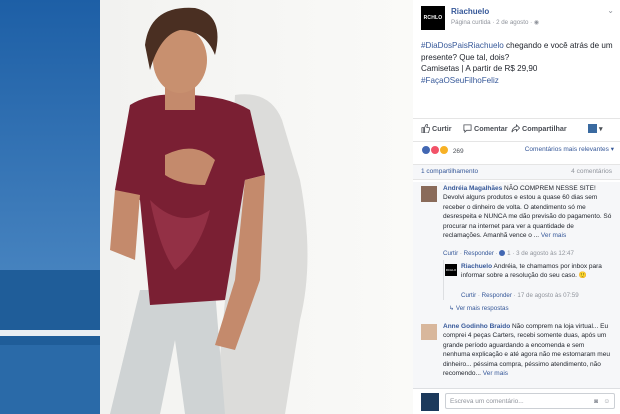 This screenshot has width=620, height=414. Describe the element at coordinates (491, 128) in the screenshot. I see `comment-label: Comentar` at that location.